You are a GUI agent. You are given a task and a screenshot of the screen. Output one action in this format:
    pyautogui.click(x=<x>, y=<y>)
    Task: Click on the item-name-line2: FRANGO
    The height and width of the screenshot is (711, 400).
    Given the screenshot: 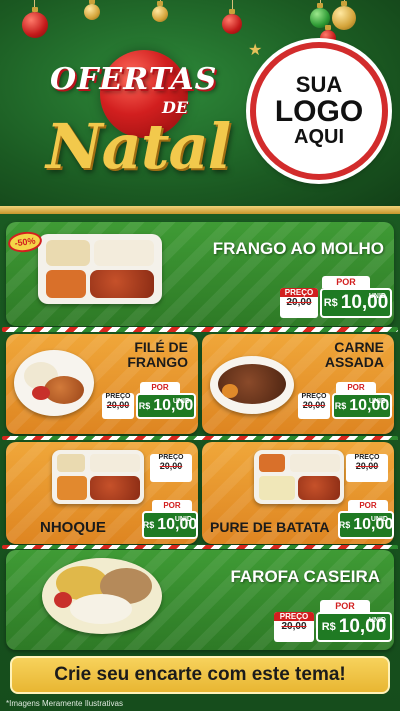 What is the action you would take?
    pyautogui.click(x=157, y=362)
    